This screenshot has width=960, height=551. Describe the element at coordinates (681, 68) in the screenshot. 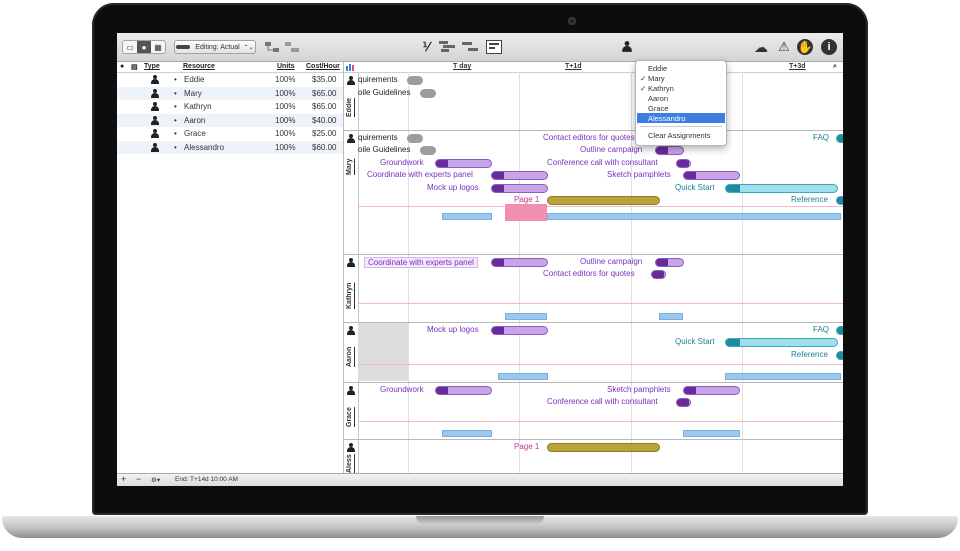

I see `menu-item-eddie: Eddie` at that location.